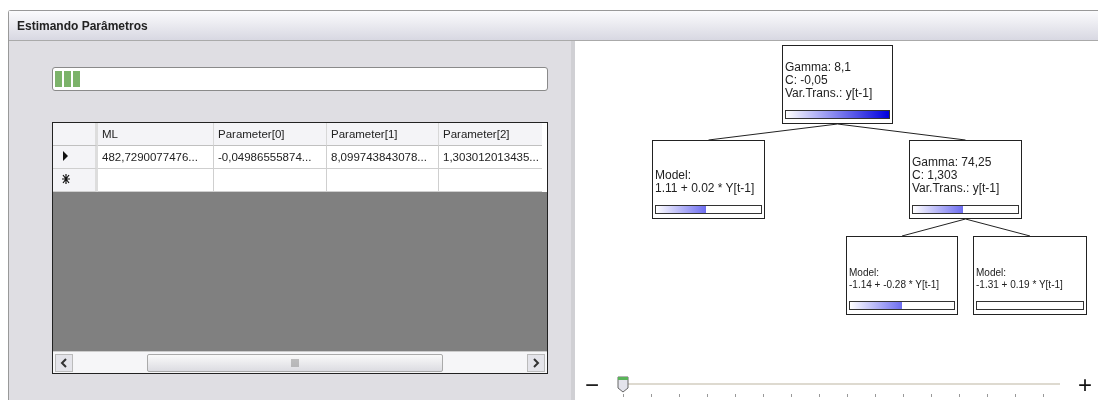 This screenshot has width=1098, height=409. I want to click on zoom-slider, so click(838, 385).